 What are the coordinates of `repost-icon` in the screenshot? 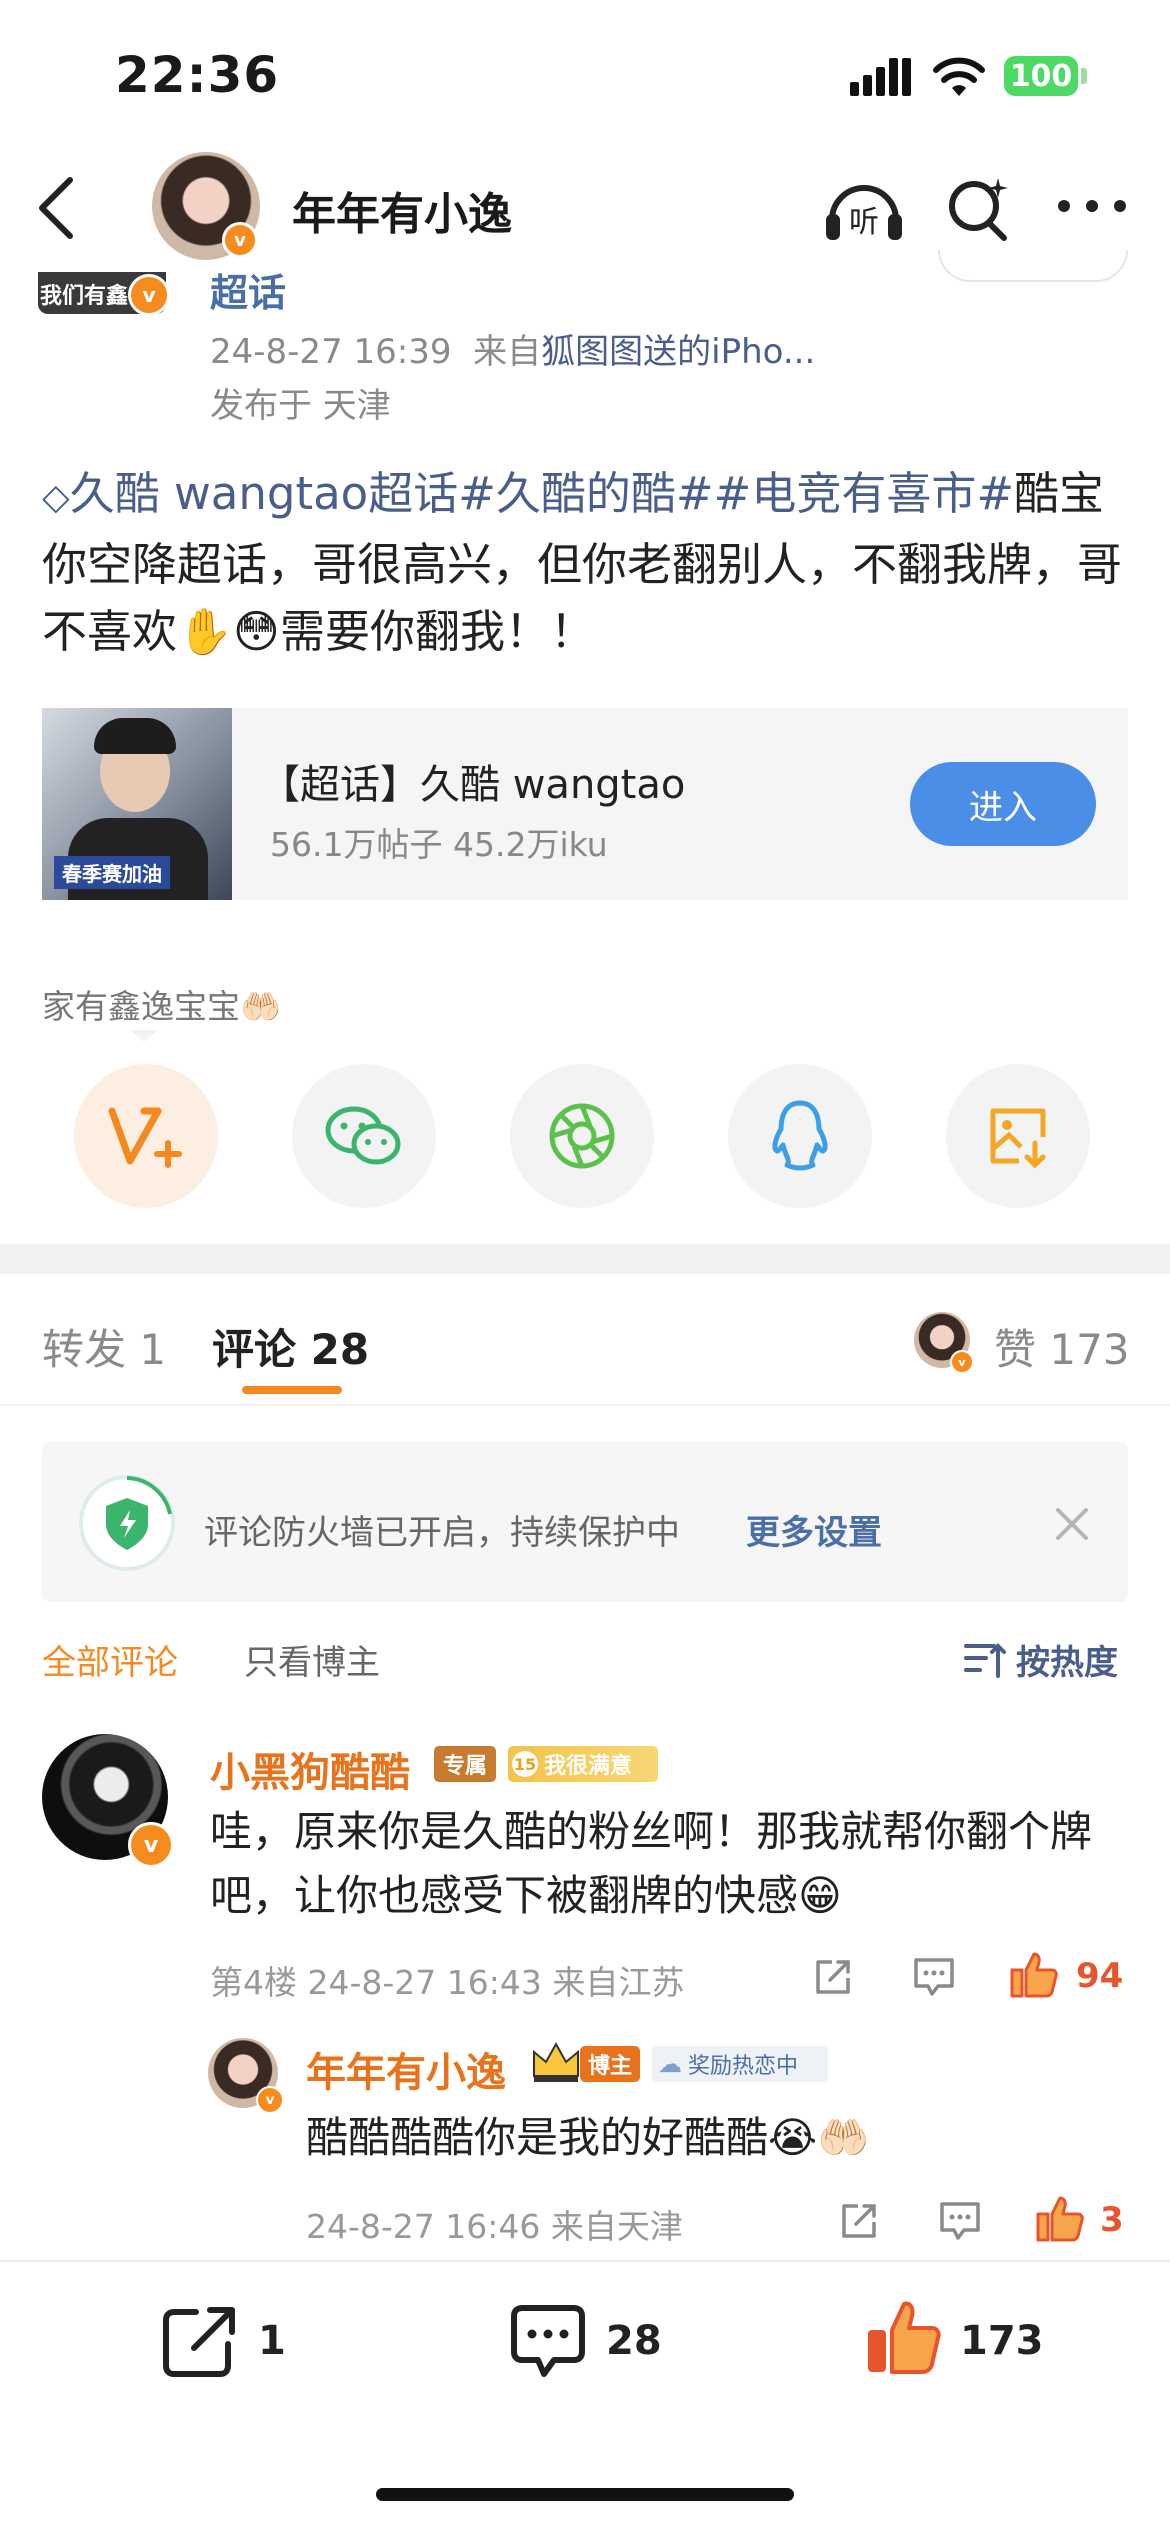 It's located at (200, 2342).